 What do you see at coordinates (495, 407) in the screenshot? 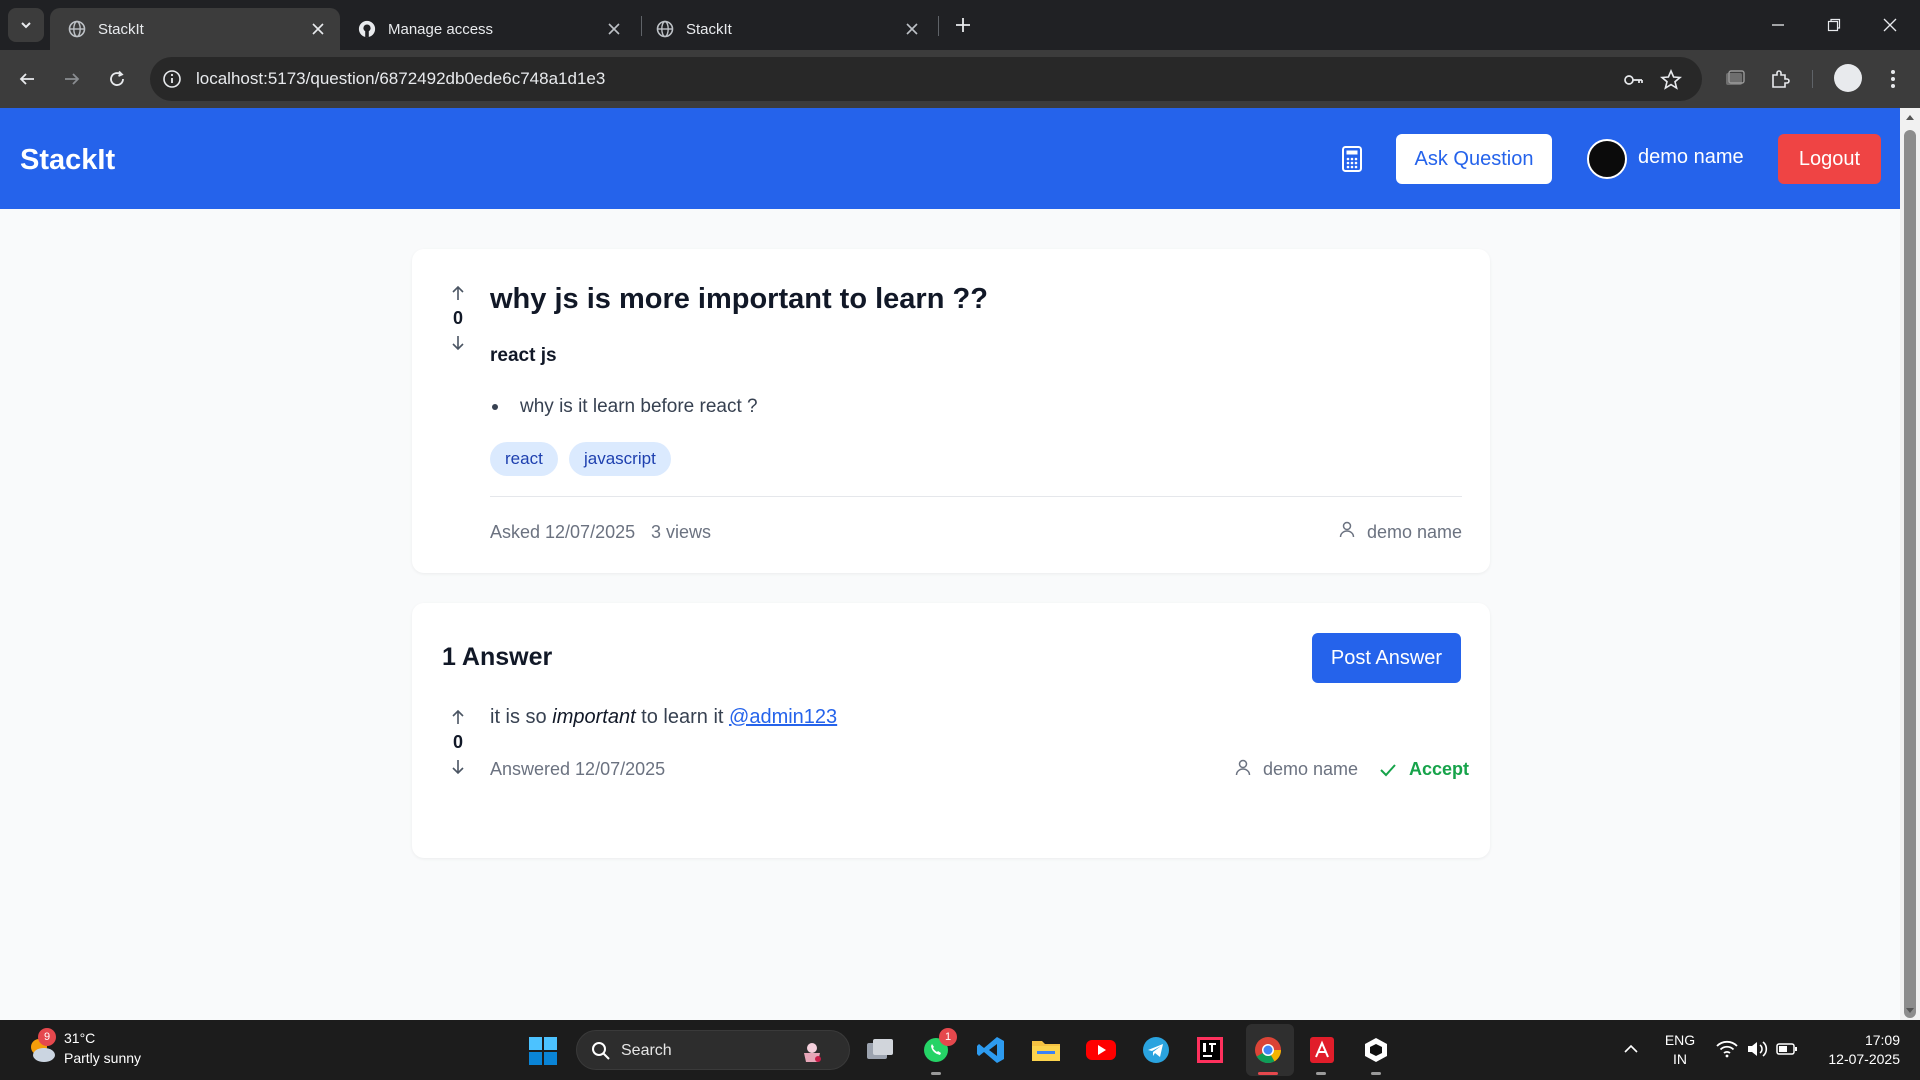
I see `bullet-dot` at bounding box center [495, 407].